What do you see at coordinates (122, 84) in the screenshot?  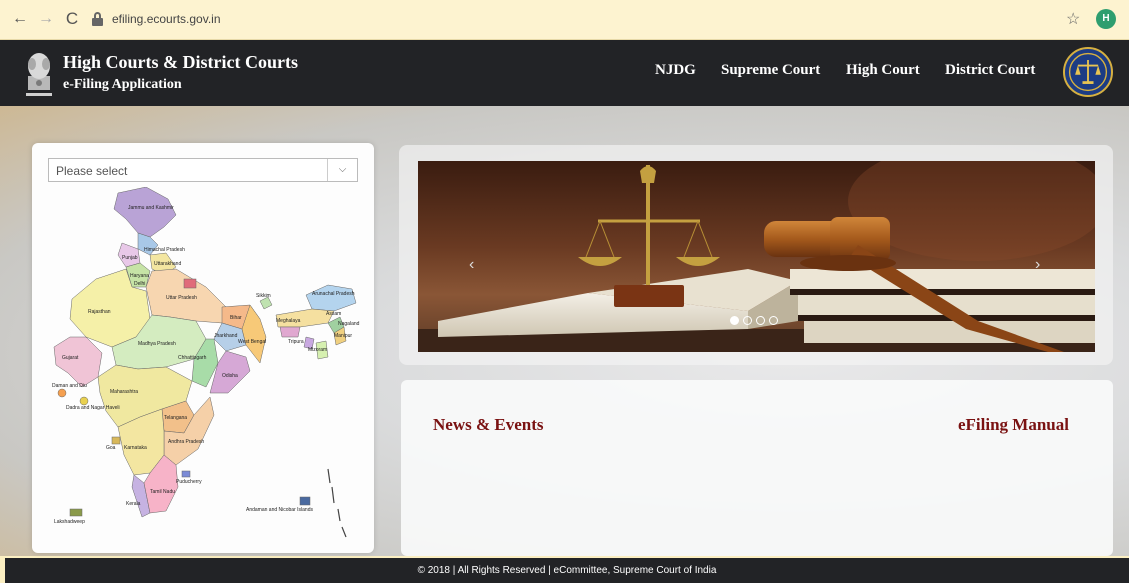 I see `site-subtitle: e-Filing Application` at bounding box center [122, 84].